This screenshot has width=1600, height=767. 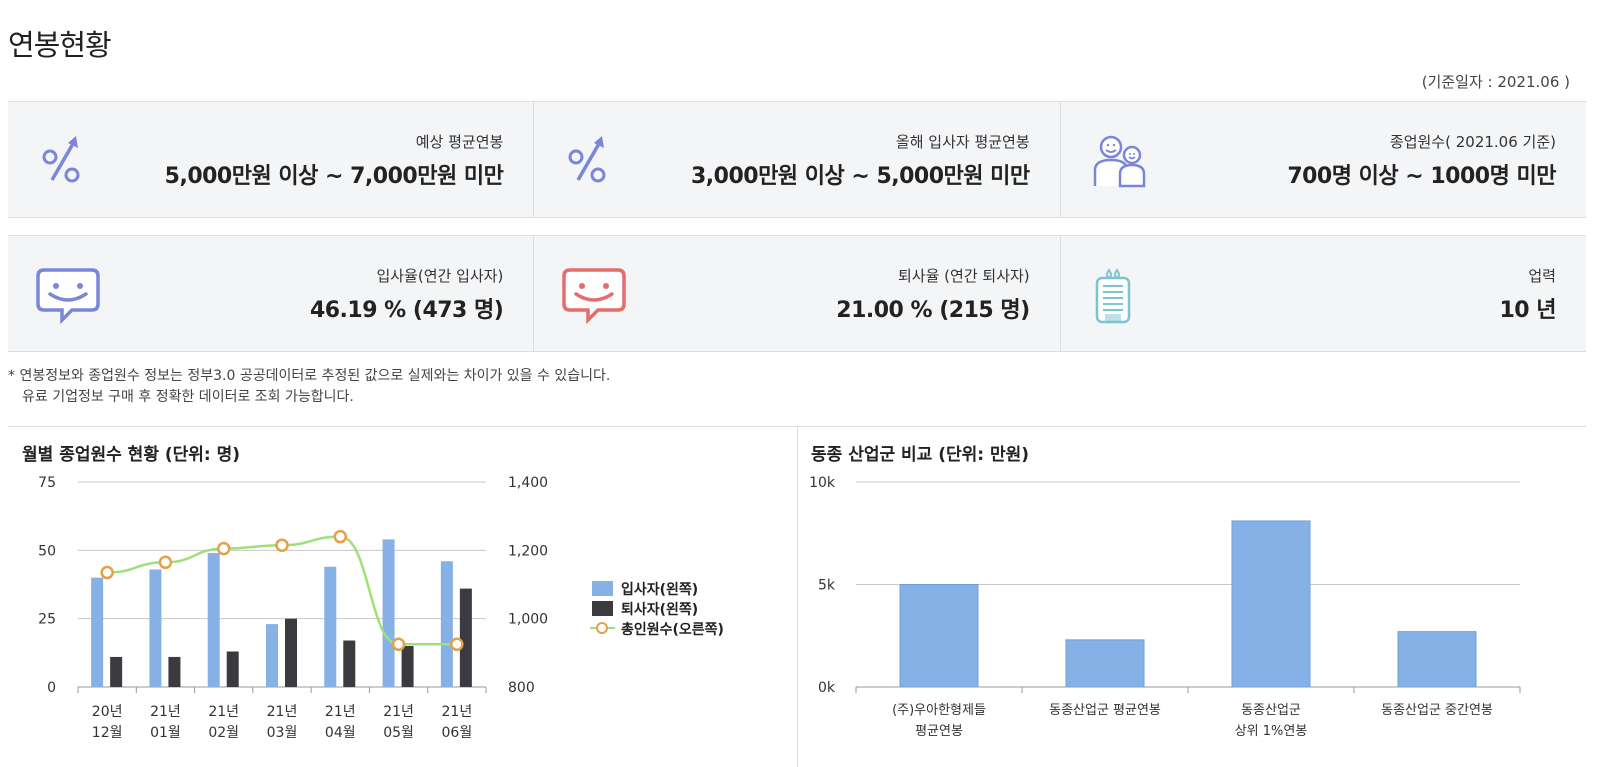 What do you see at coordinates (939, 731) in the screenshot?
I see `x-tick-label: 평균연봉` at bounding box center [939, 731].